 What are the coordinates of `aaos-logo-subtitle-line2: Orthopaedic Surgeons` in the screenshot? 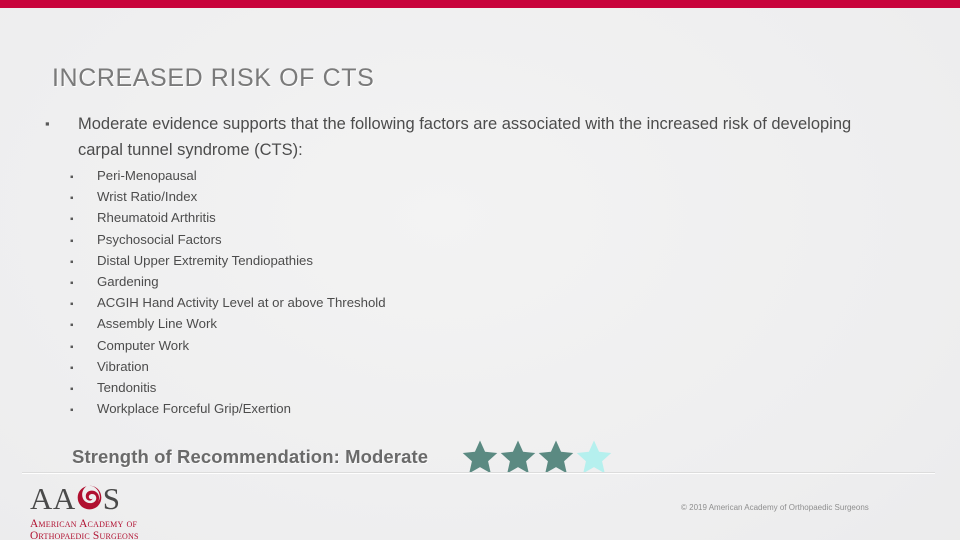 It's located at (84, 534).